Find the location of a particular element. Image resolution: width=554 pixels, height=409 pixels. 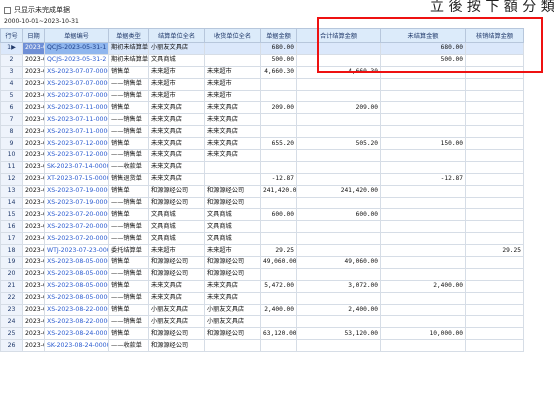

table-cell: 29.25 is located at coordinates (494, 251).